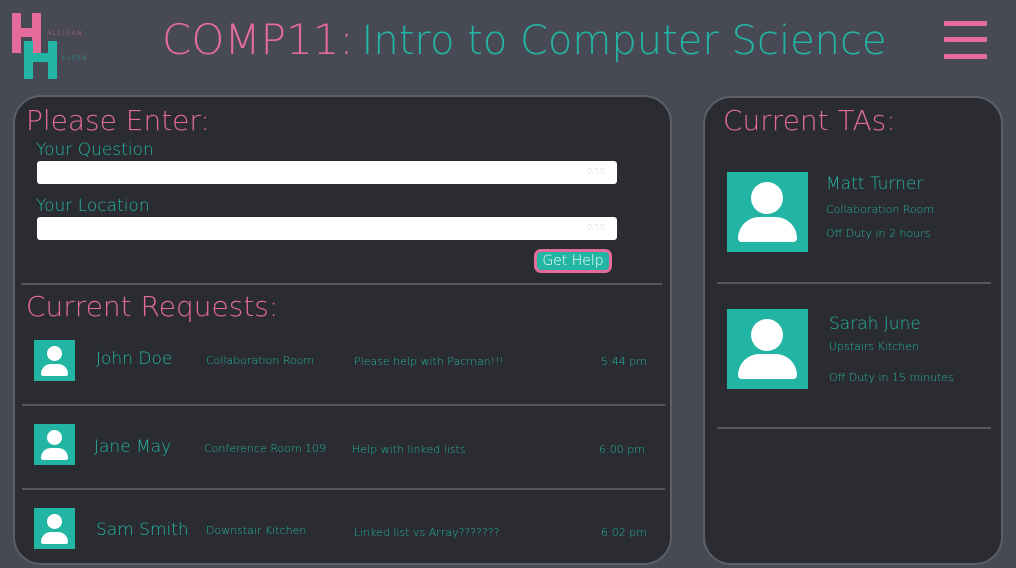 This screenshot has height=568, width=1016. Describe the element at coordinates (65, 33) in the screenshot. I see `logo-text-top: ALLIGAN` at that location.